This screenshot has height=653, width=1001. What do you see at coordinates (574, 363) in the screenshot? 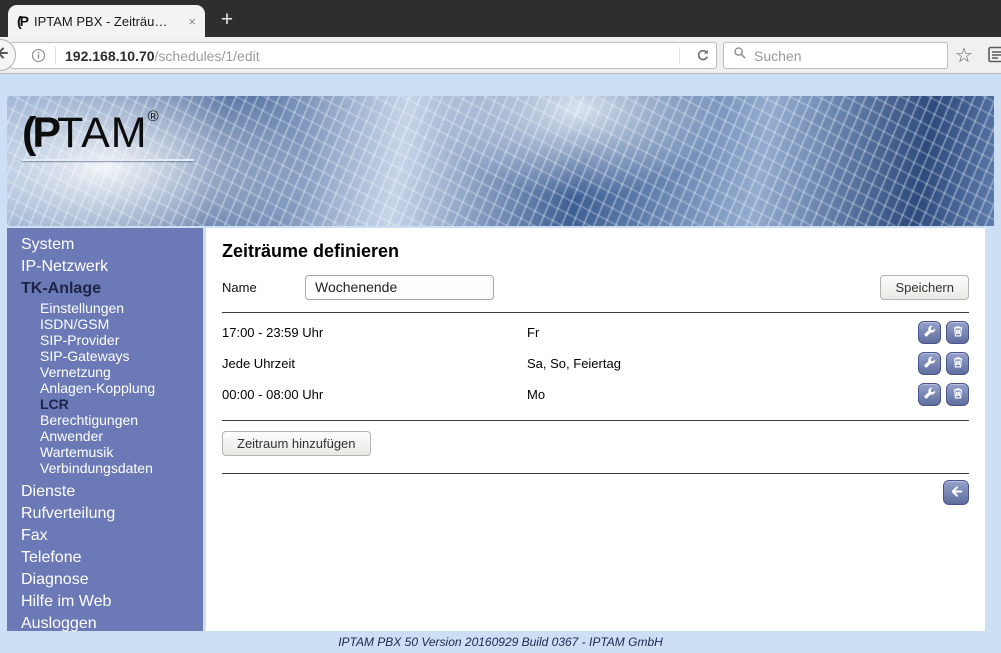
I see `schedule-days: Sa, So, Feiertag` at bounding box center [574, 363].